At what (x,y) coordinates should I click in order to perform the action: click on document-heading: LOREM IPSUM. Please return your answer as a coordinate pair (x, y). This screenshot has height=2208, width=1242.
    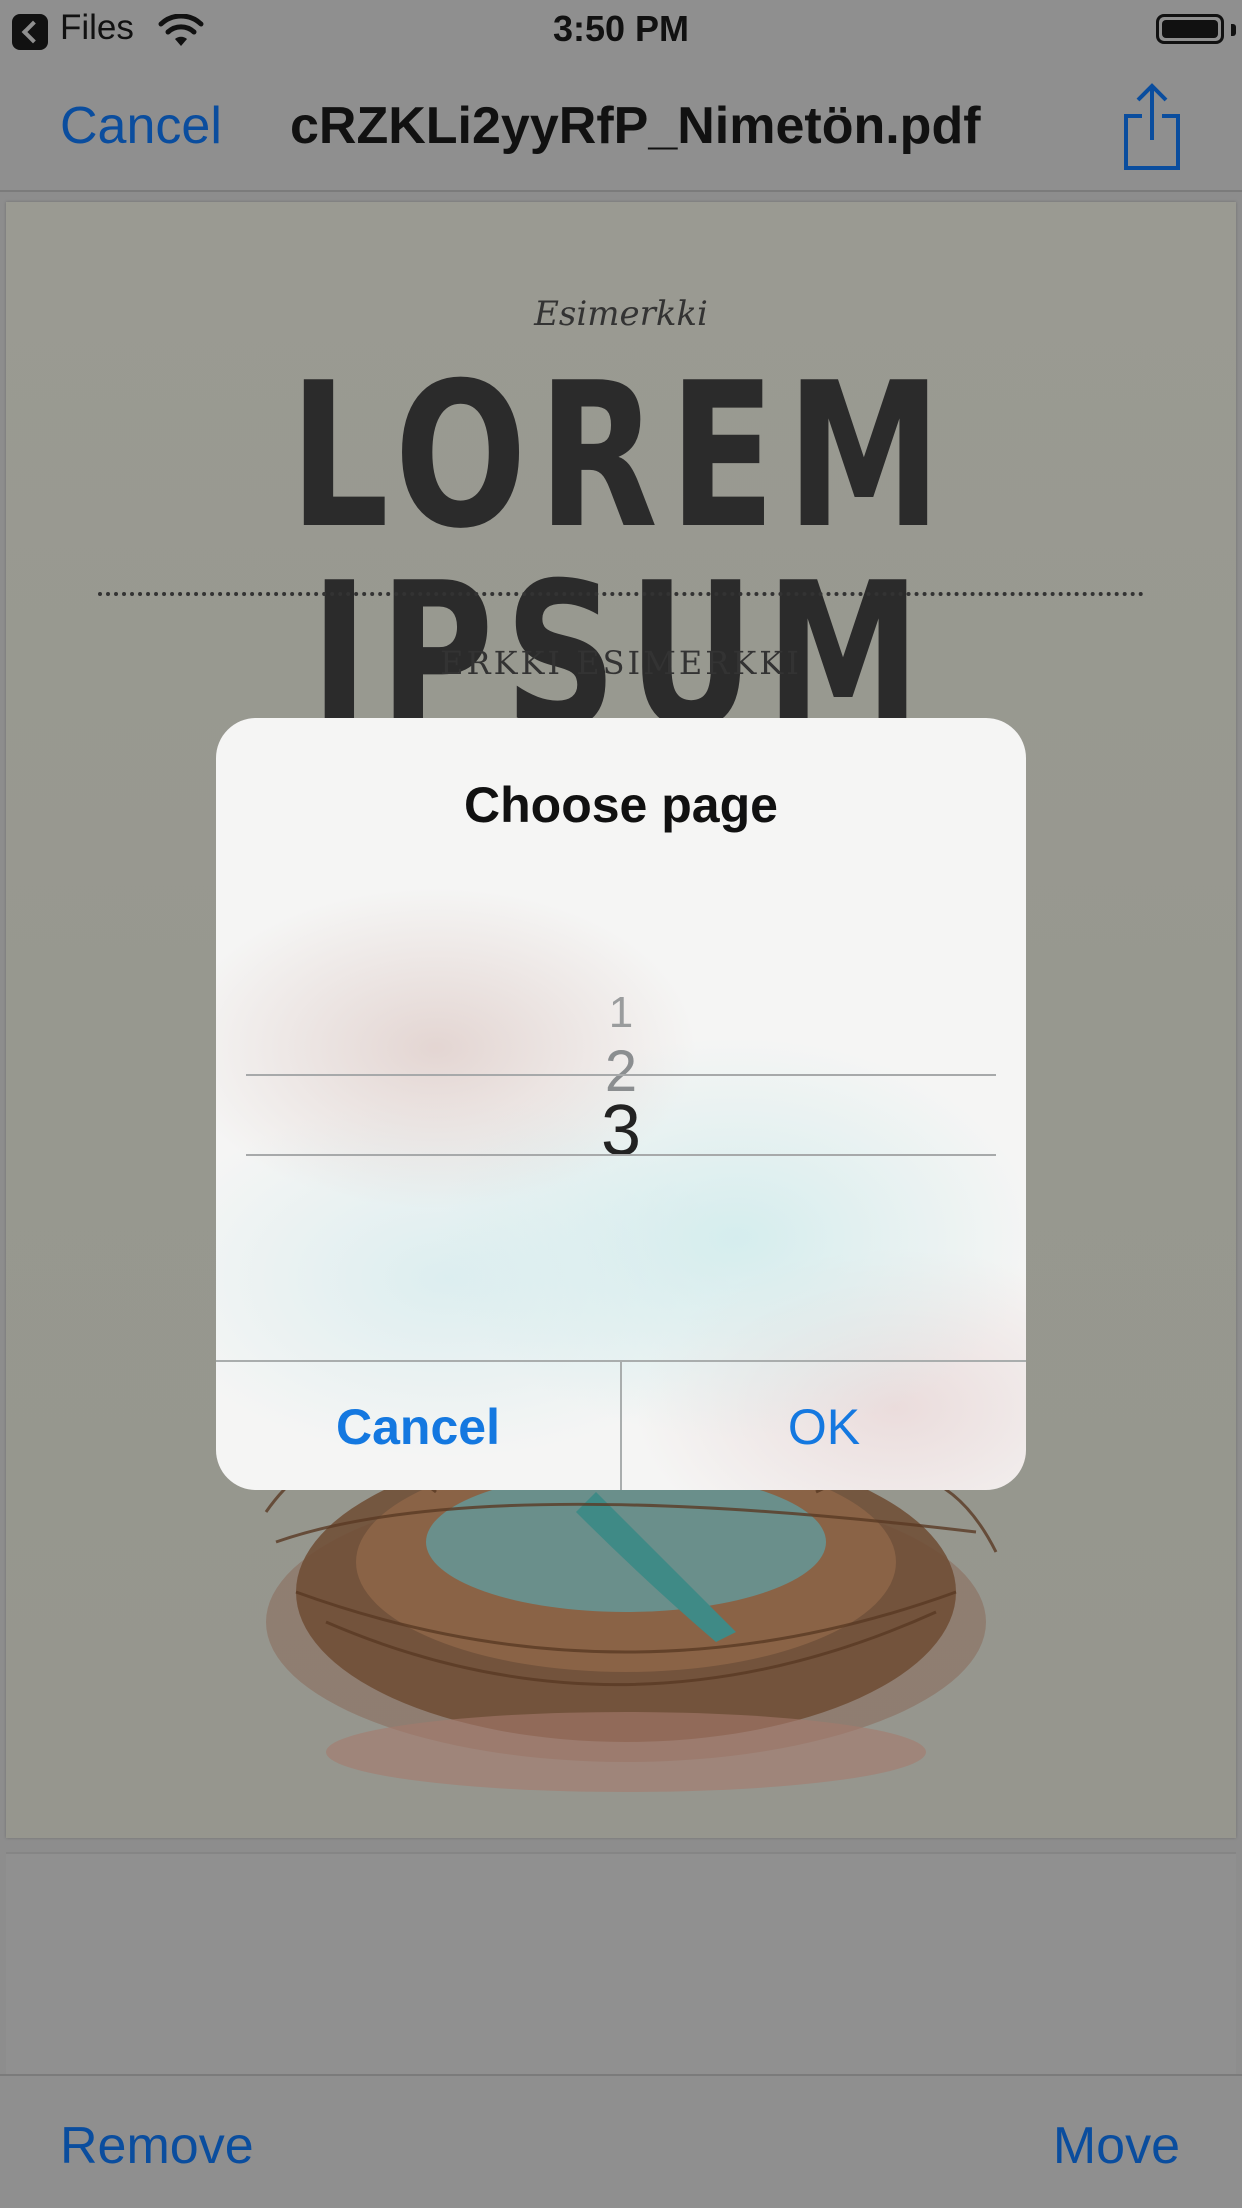
    Looking at the image, I should click on (621, 556).